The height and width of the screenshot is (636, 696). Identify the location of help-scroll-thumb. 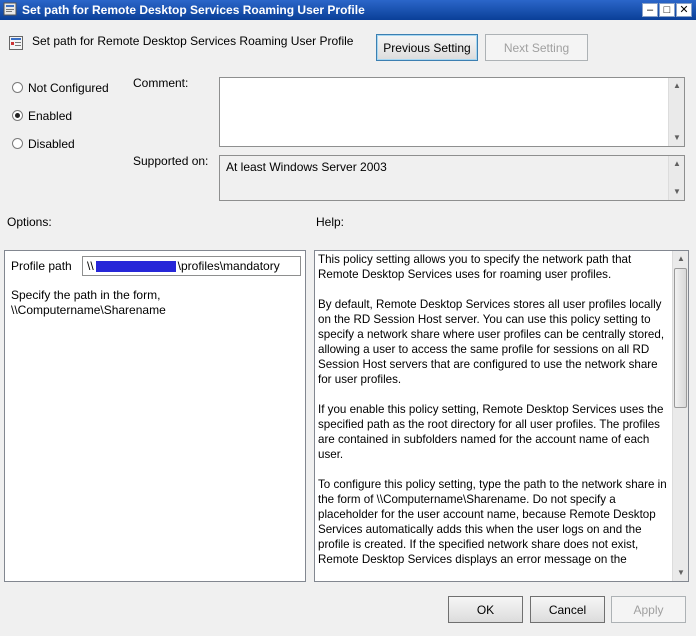
(680, 338).